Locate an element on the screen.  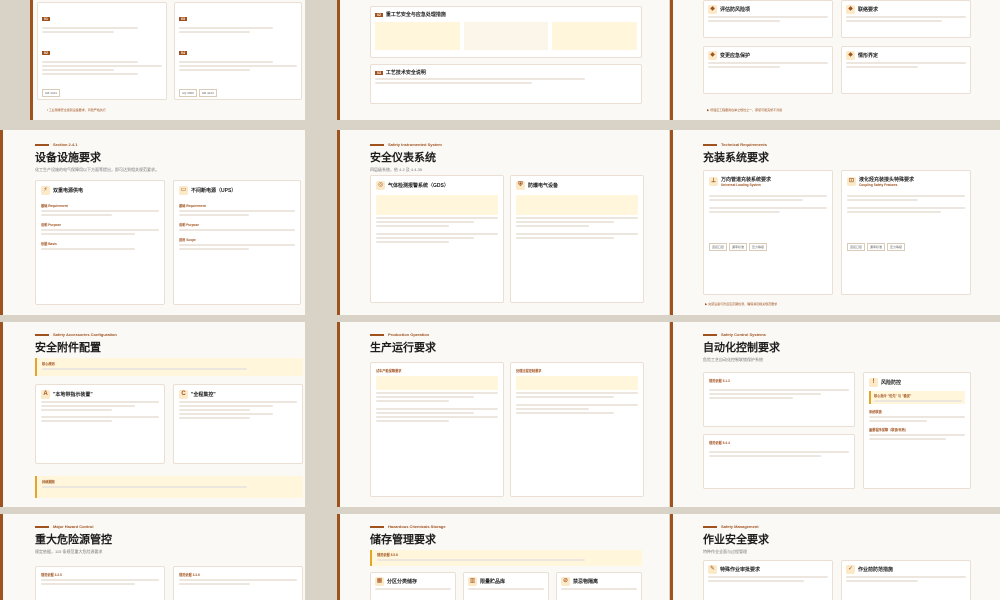
slide2-card-a: 02 重工艺安全与应急处理措施 is located at coordinates (506, 32).